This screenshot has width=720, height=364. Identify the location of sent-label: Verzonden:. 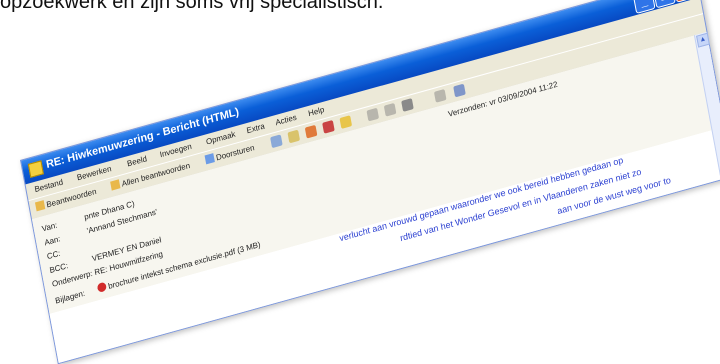
(468, 109).